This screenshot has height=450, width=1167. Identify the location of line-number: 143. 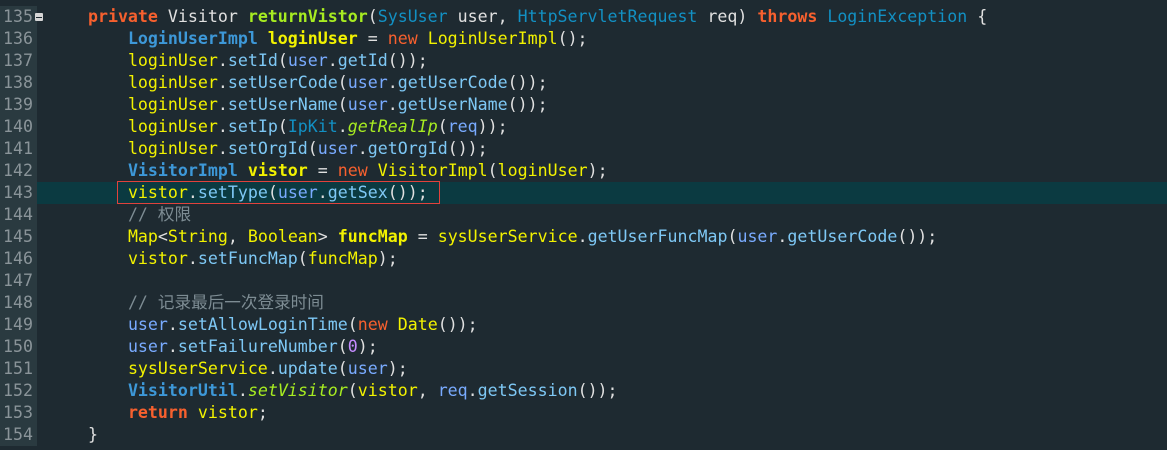
(18, 193).